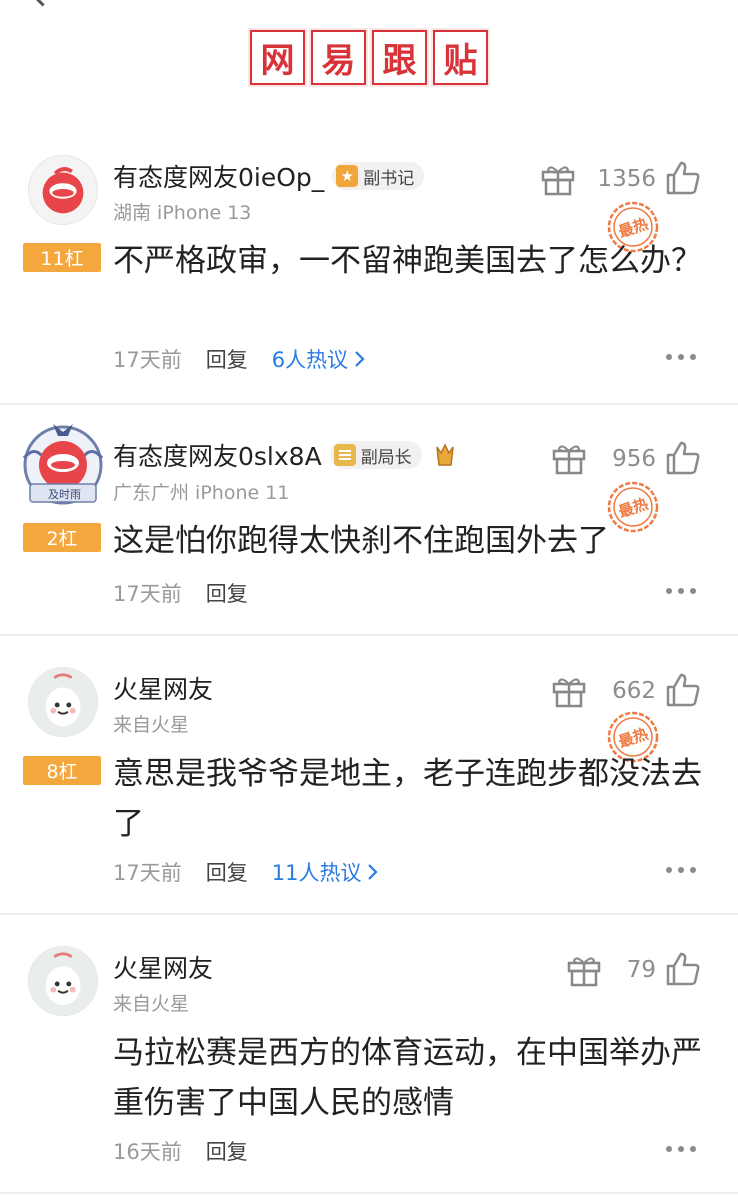 The height and width of the screenshot is (1200, 738). Describe the element at coordinates (147, 1152) in the screenshot. I see `comment-time: 16天前` at that location.